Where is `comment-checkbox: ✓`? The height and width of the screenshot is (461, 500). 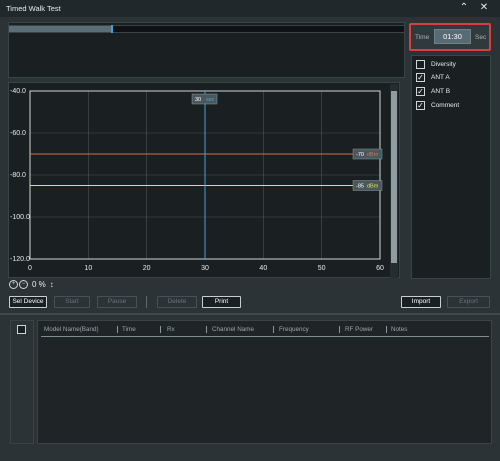 comment-checkbox: ✓ is located at coordinates (420, 105).